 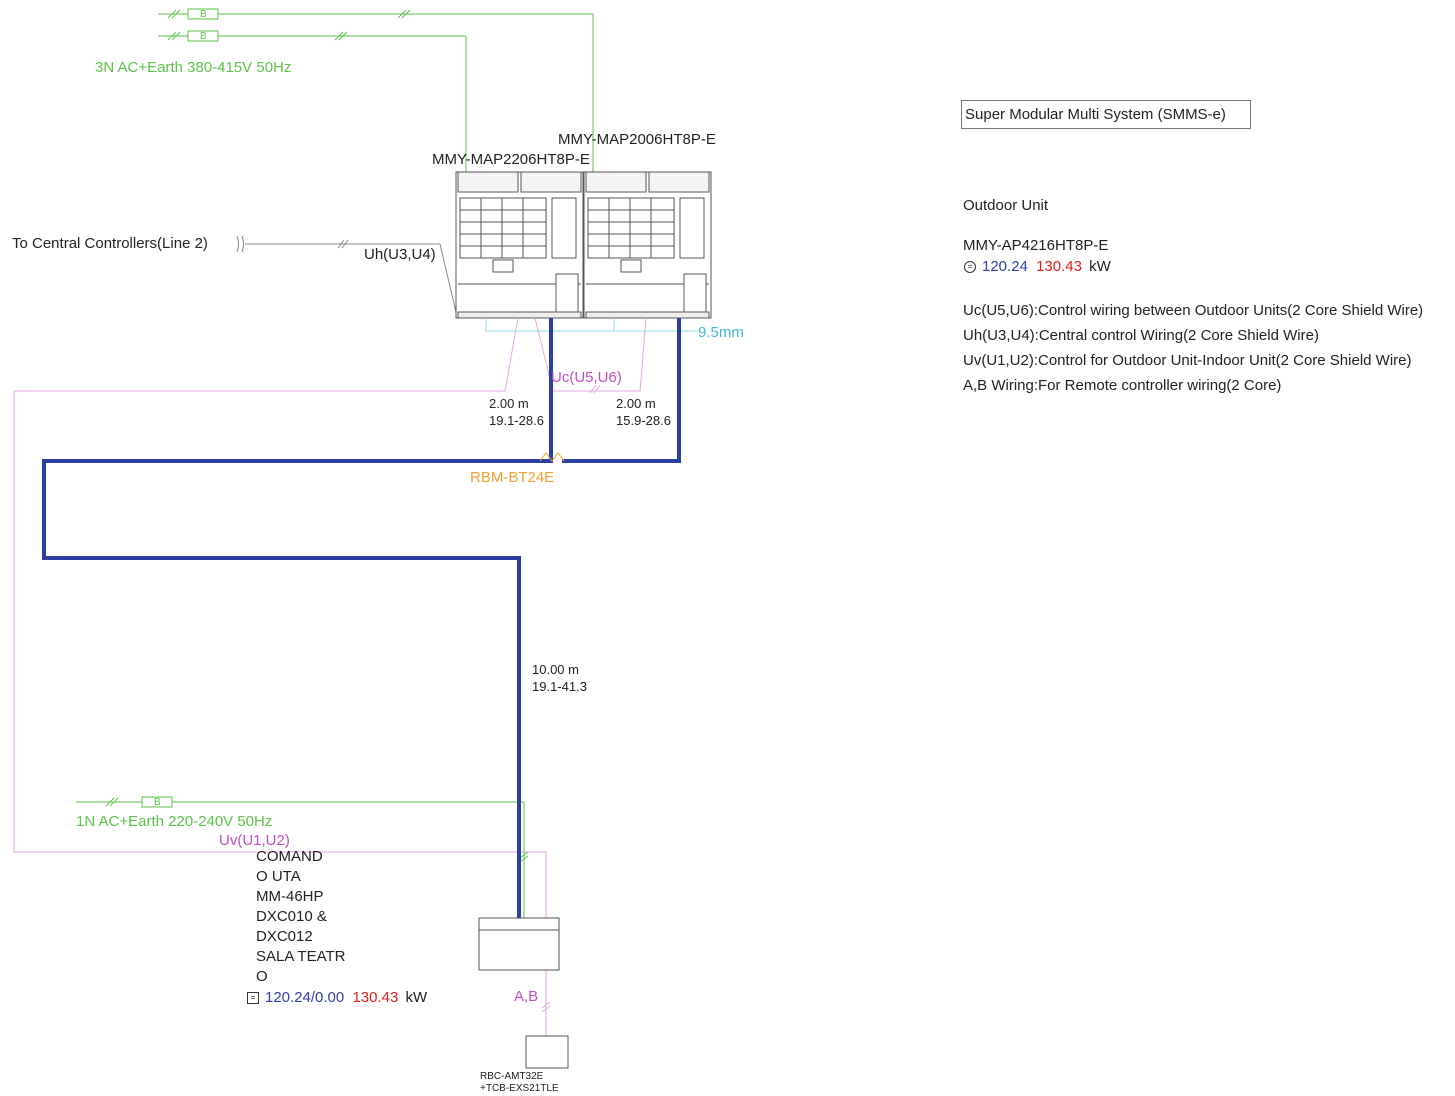 What do you see at coordinates (375, 997) in the screenshot?
I see `indoor-heat-capacity: 130.43` at bounding box center [375, 997].